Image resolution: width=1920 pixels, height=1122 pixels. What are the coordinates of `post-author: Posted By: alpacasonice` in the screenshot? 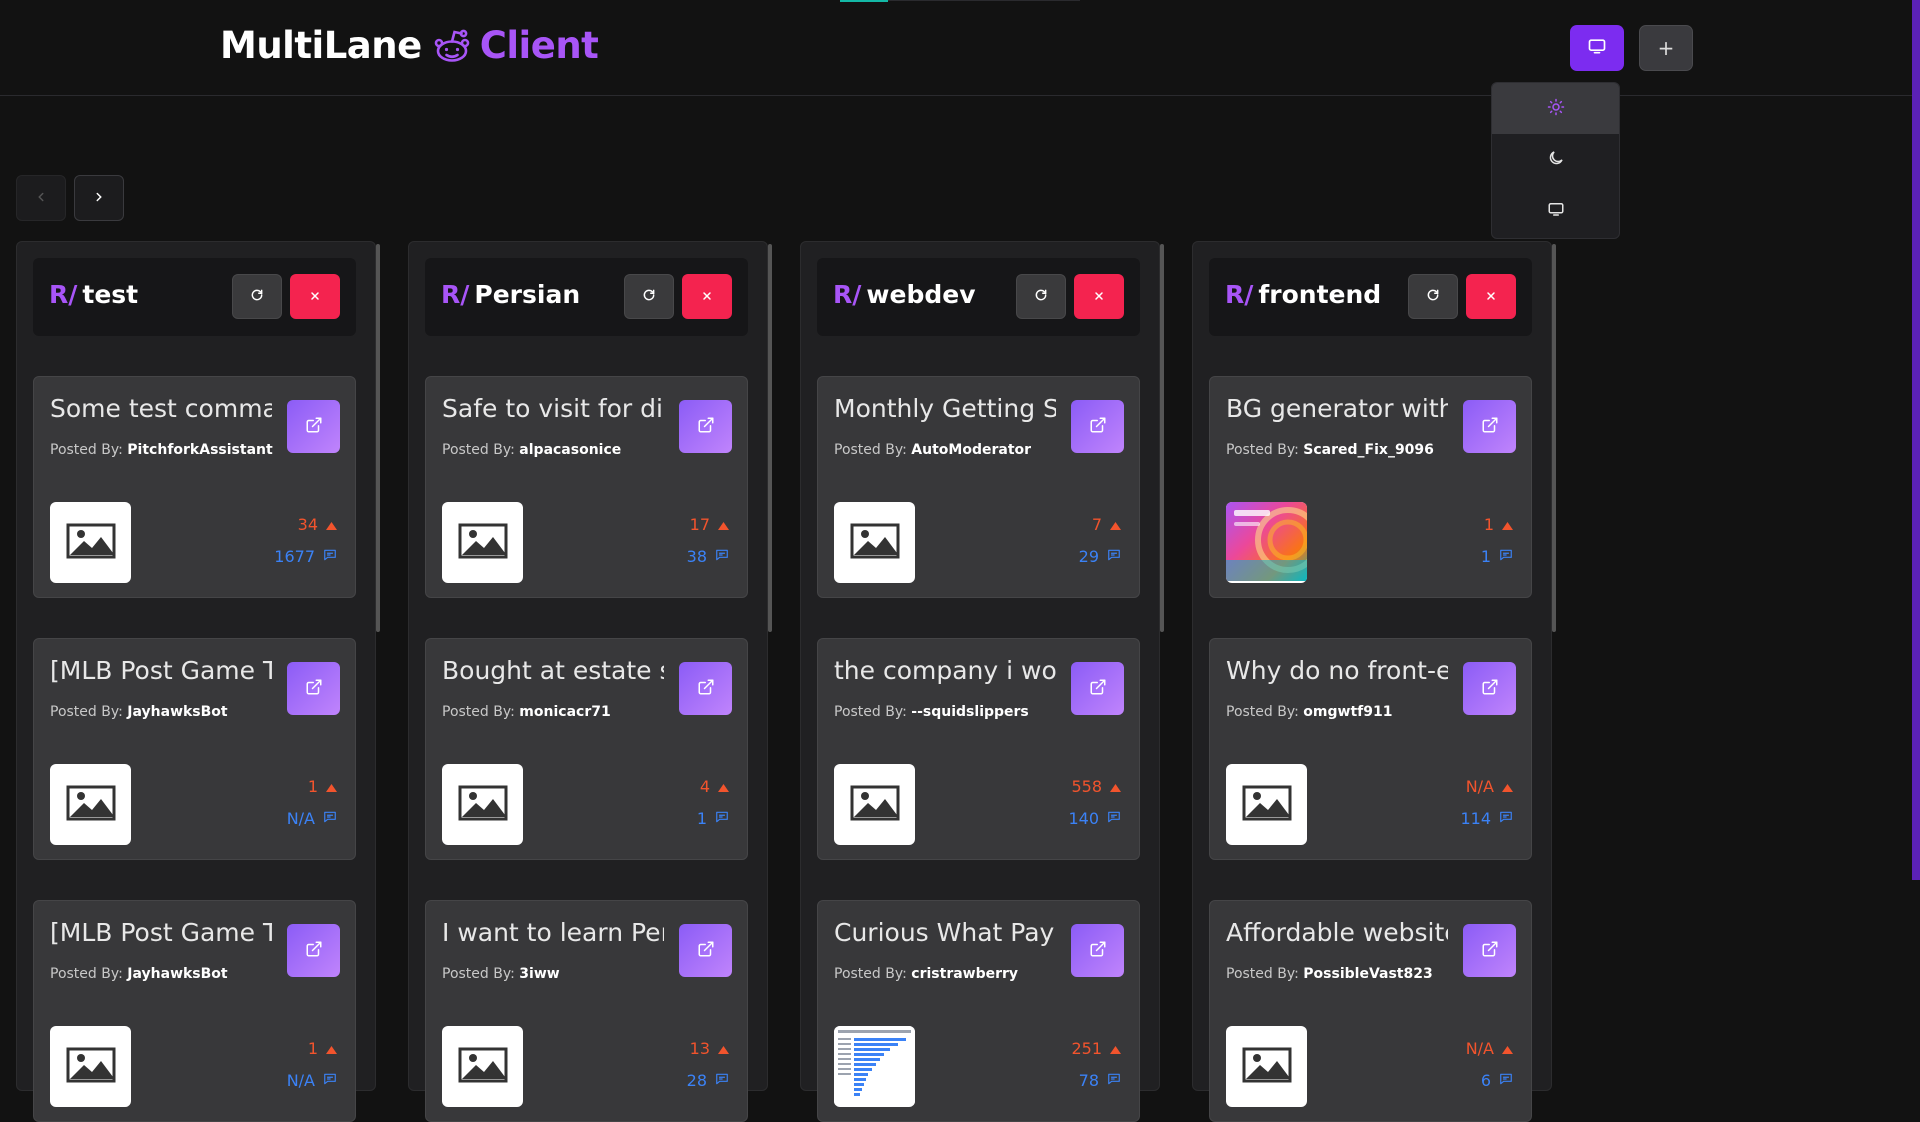 It's located at (531, 450).